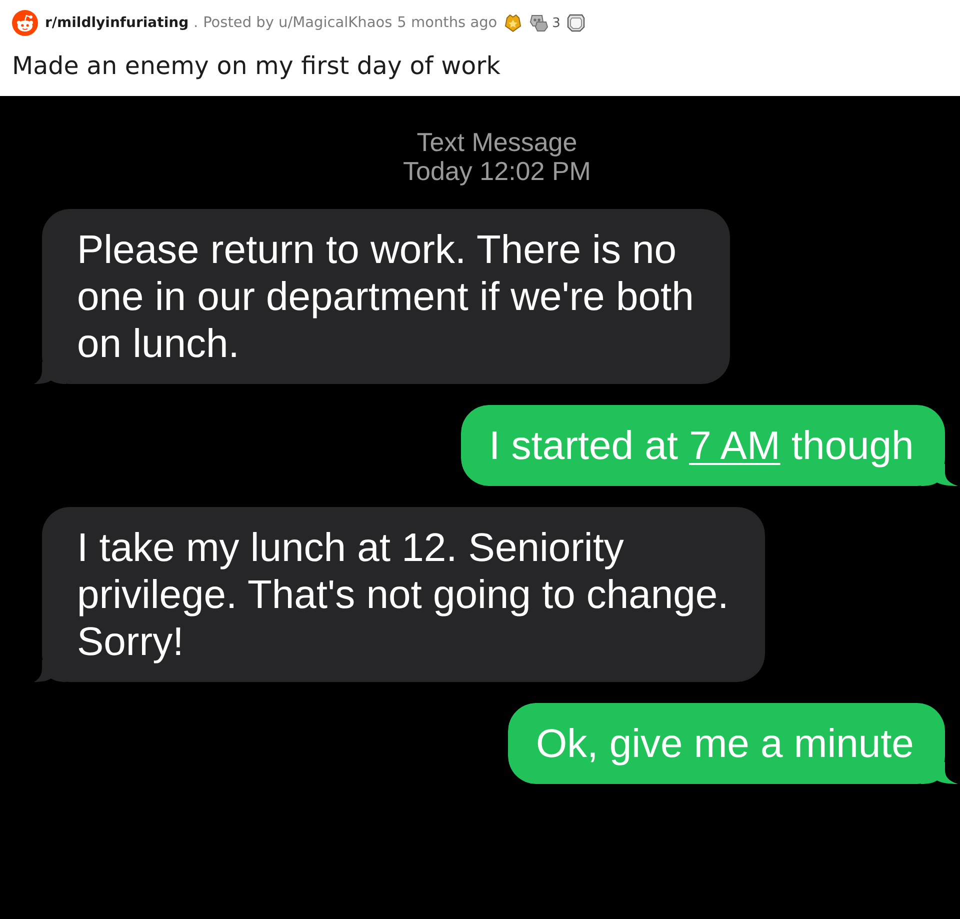  What do you see at coordinates (513, 23) in the screenshot?
I see `crest-award-icon` at bounding box center [513, 23].